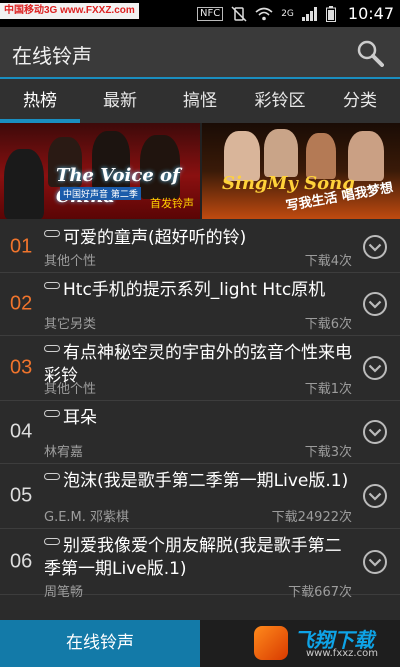 The height and width of the screenshot is (667, 400). What do you see at coordinates (271, 643) in the screenshot?
I see `logo-badge-icon` at bounding box center [271, 643].